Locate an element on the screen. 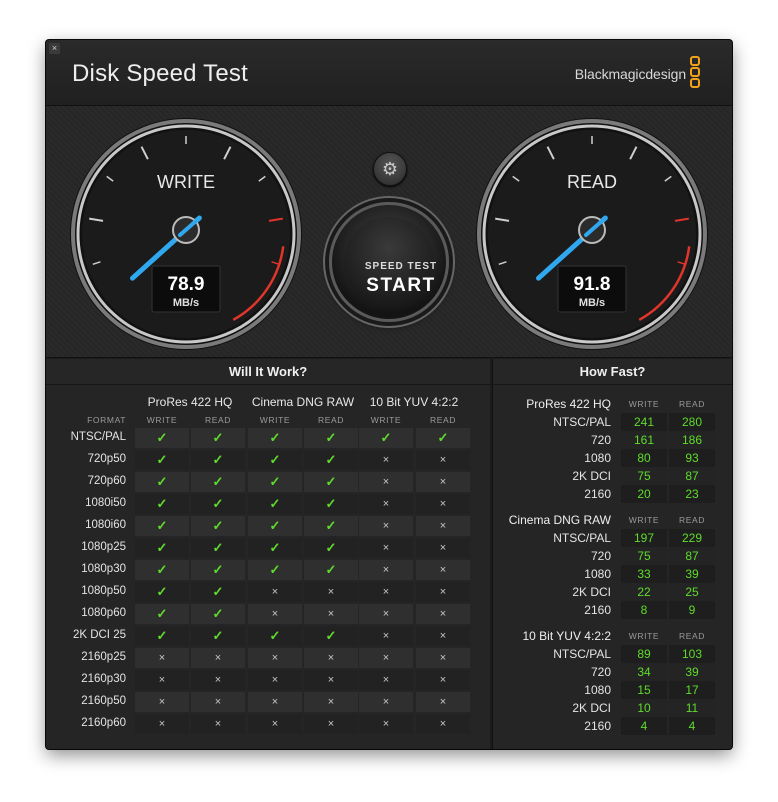  how-fast-write-value: 10 is located at coordinates (644, 708).